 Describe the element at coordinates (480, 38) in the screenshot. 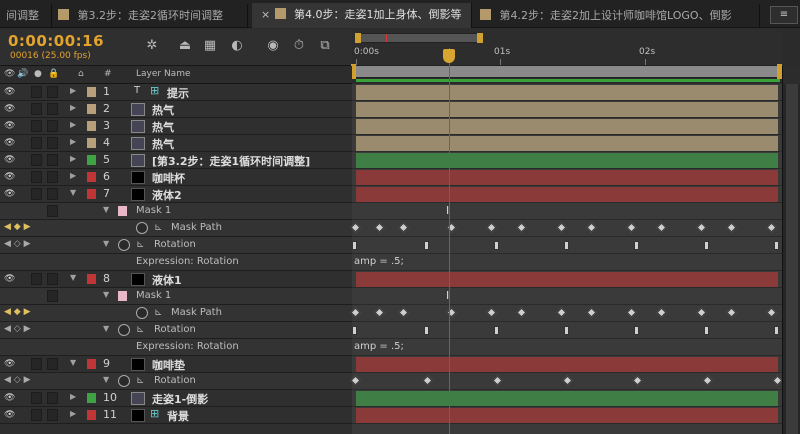

I see `navigator-end-handle` at that location.